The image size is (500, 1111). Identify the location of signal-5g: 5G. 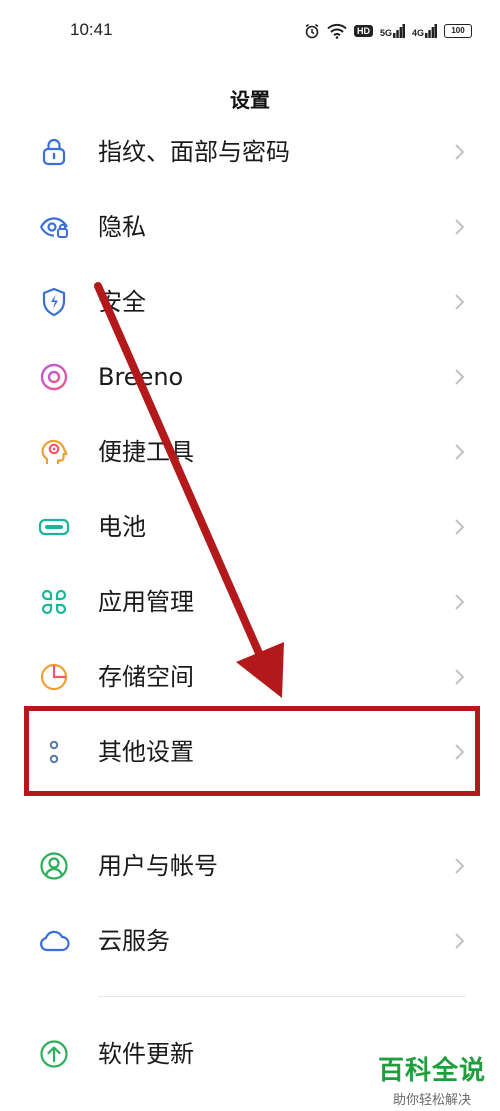
(393, 31).